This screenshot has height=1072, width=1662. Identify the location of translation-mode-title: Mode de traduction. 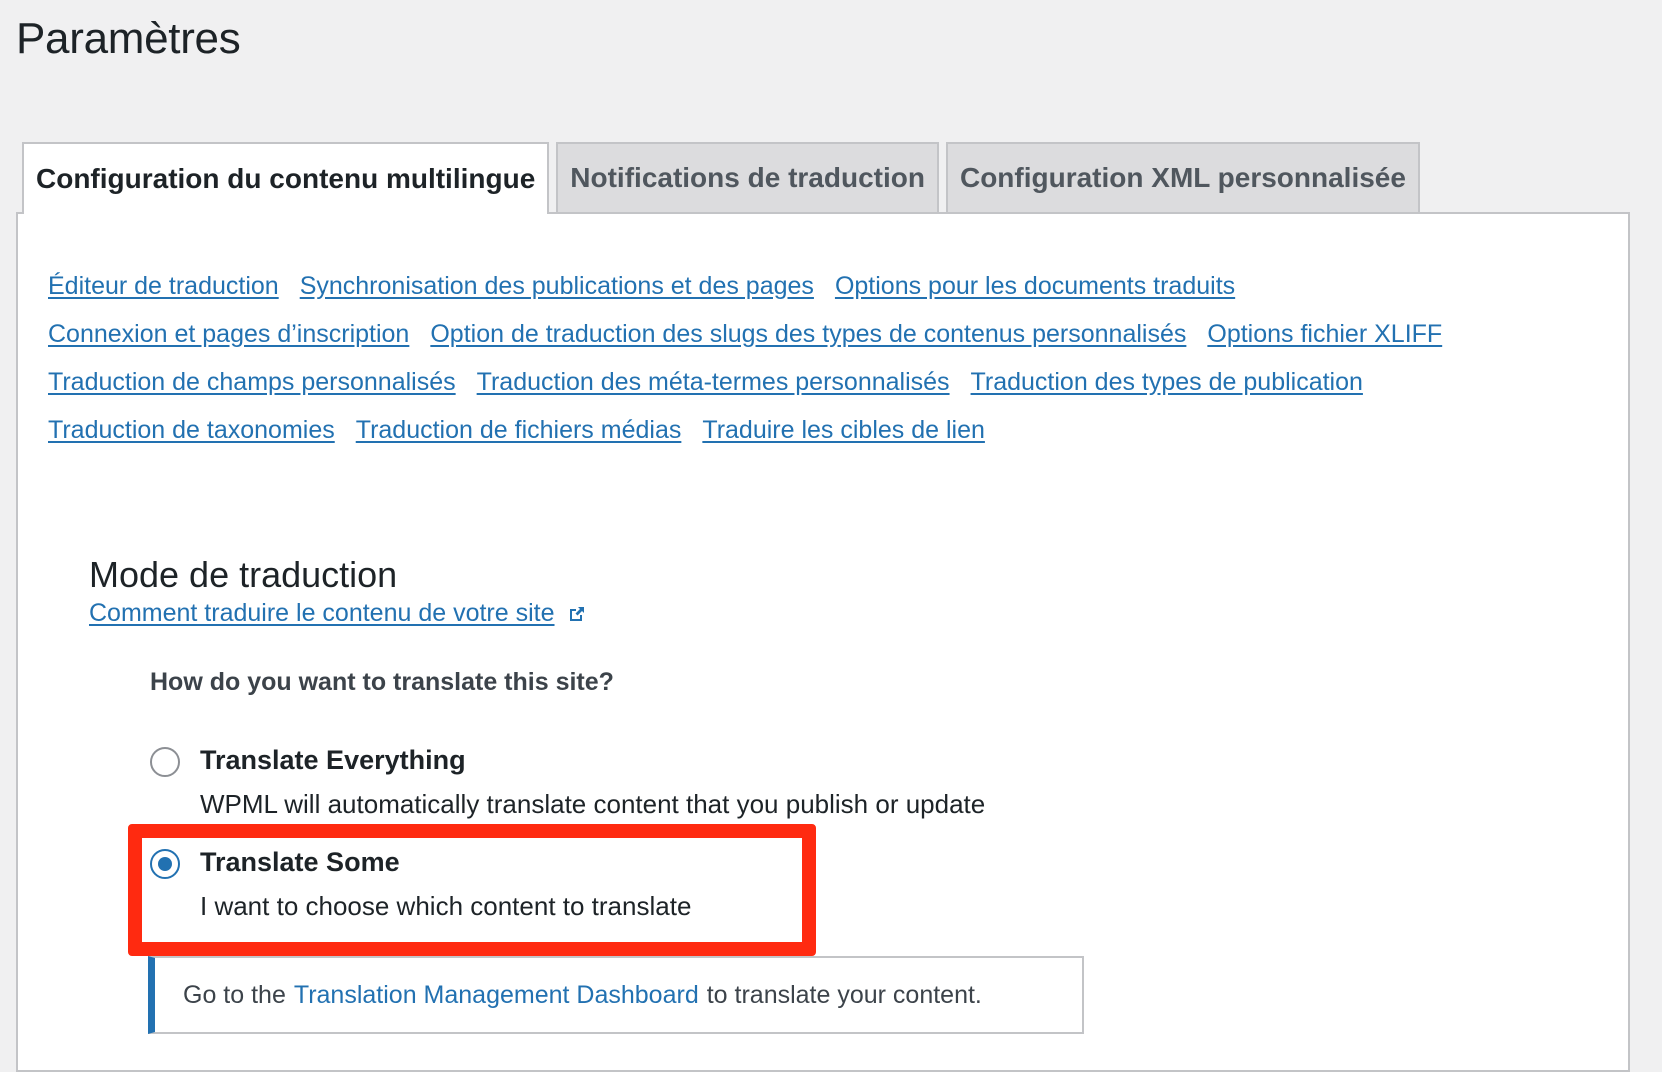
(243, 574).